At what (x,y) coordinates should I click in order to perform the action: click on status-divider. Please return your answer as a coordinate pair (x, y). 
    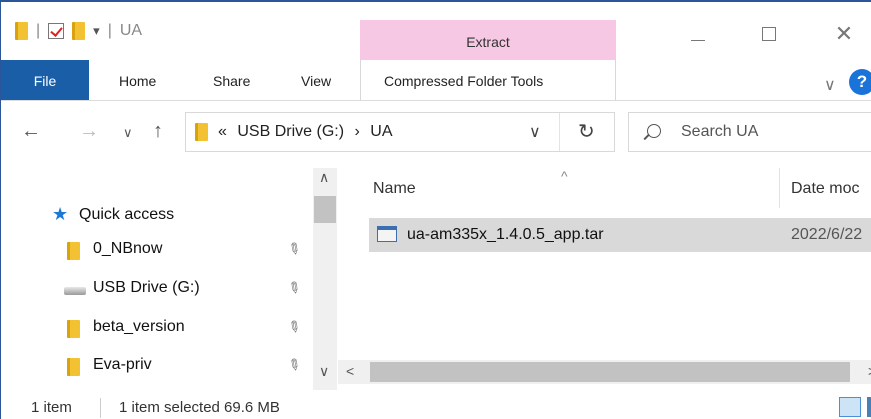
    Looking at the image, I should click on (100, 408).